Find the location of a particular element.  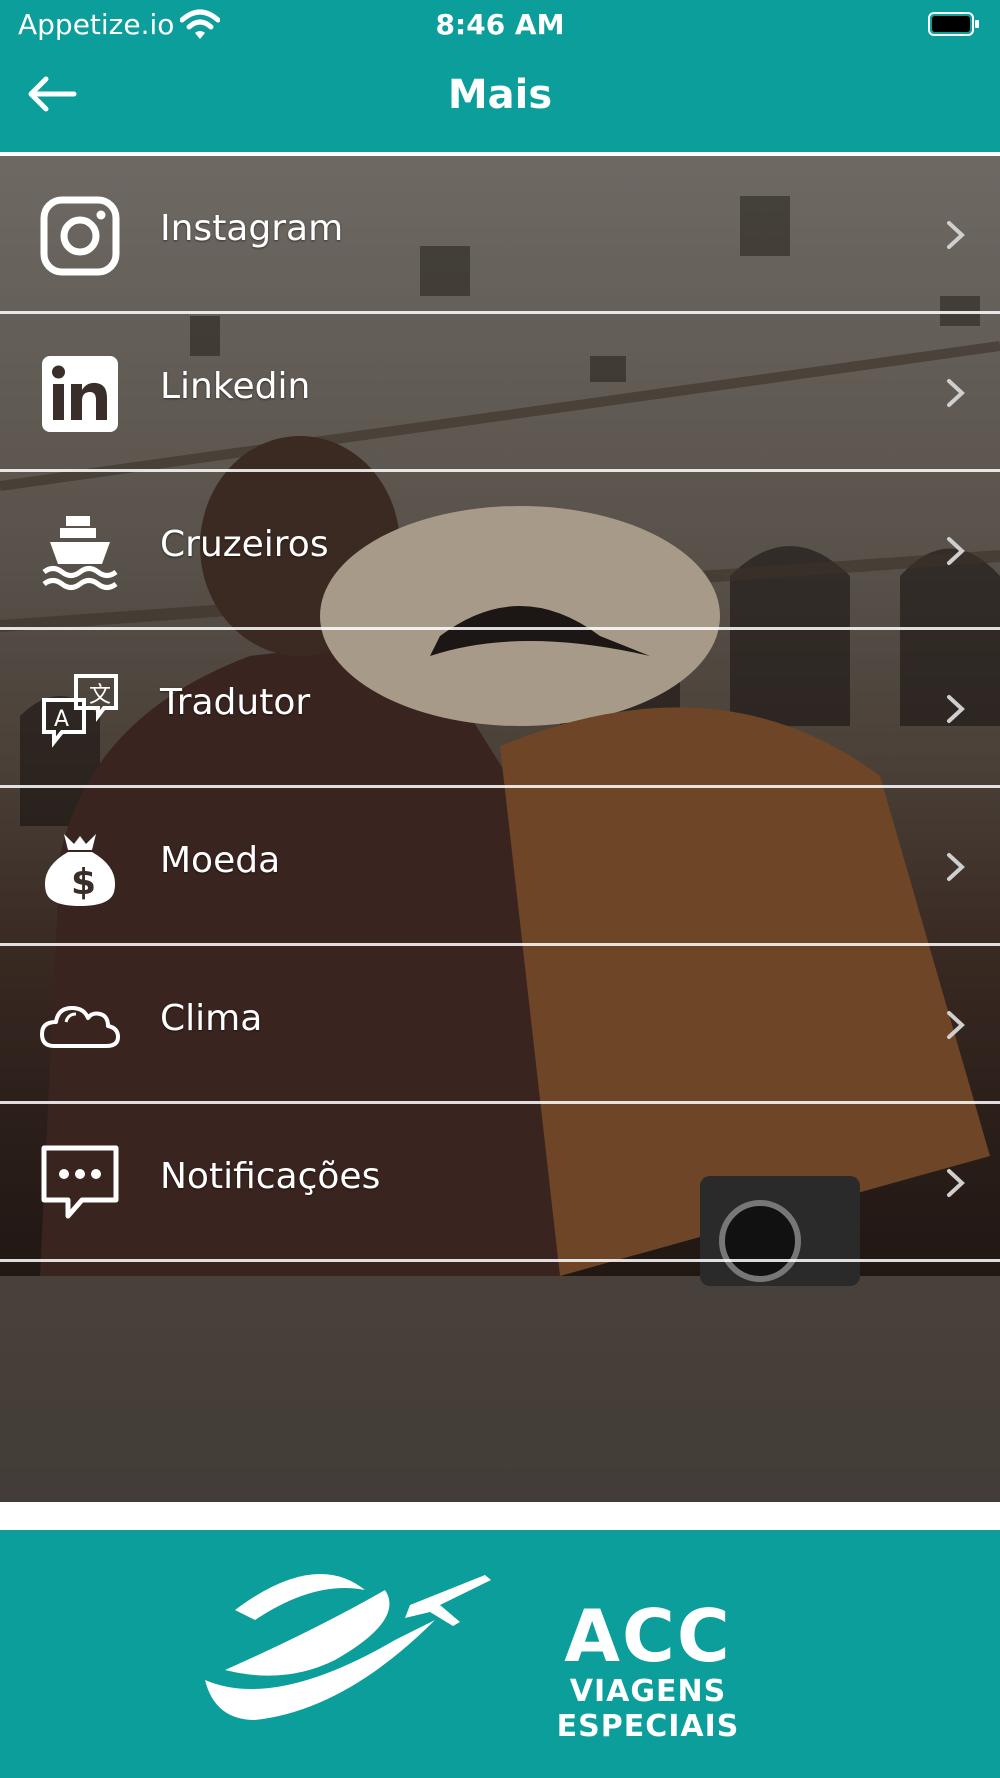

money-bag-icon: $ is located at coordinates (80, 870).